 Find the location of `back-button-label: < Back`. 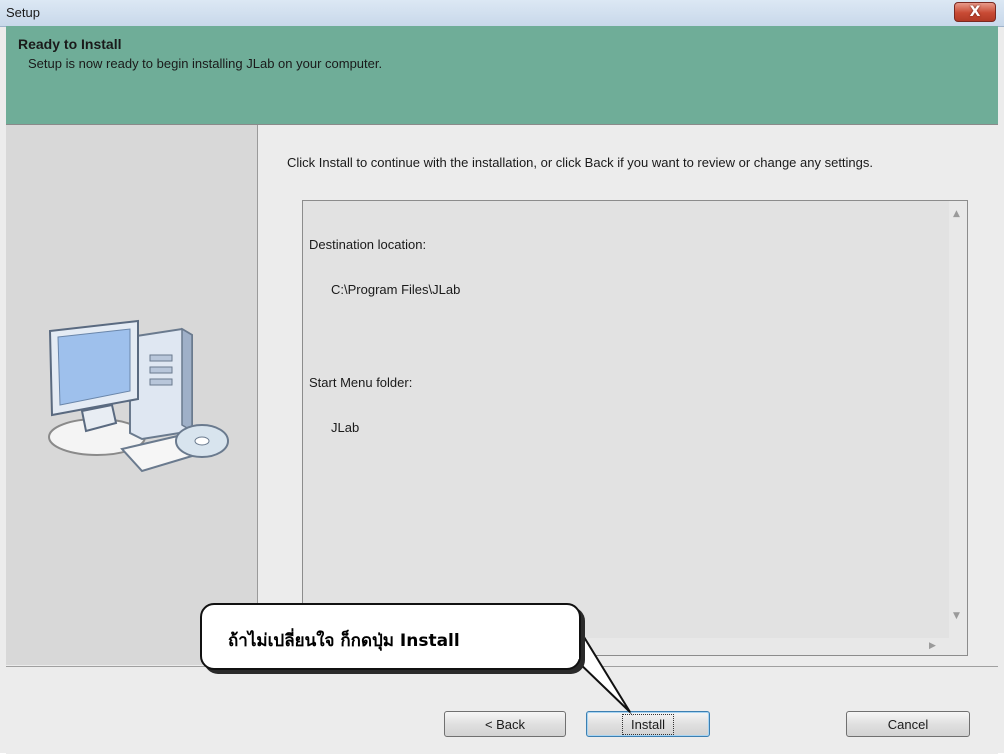

back-button-label: < Back is located at coordinates (505, 724).